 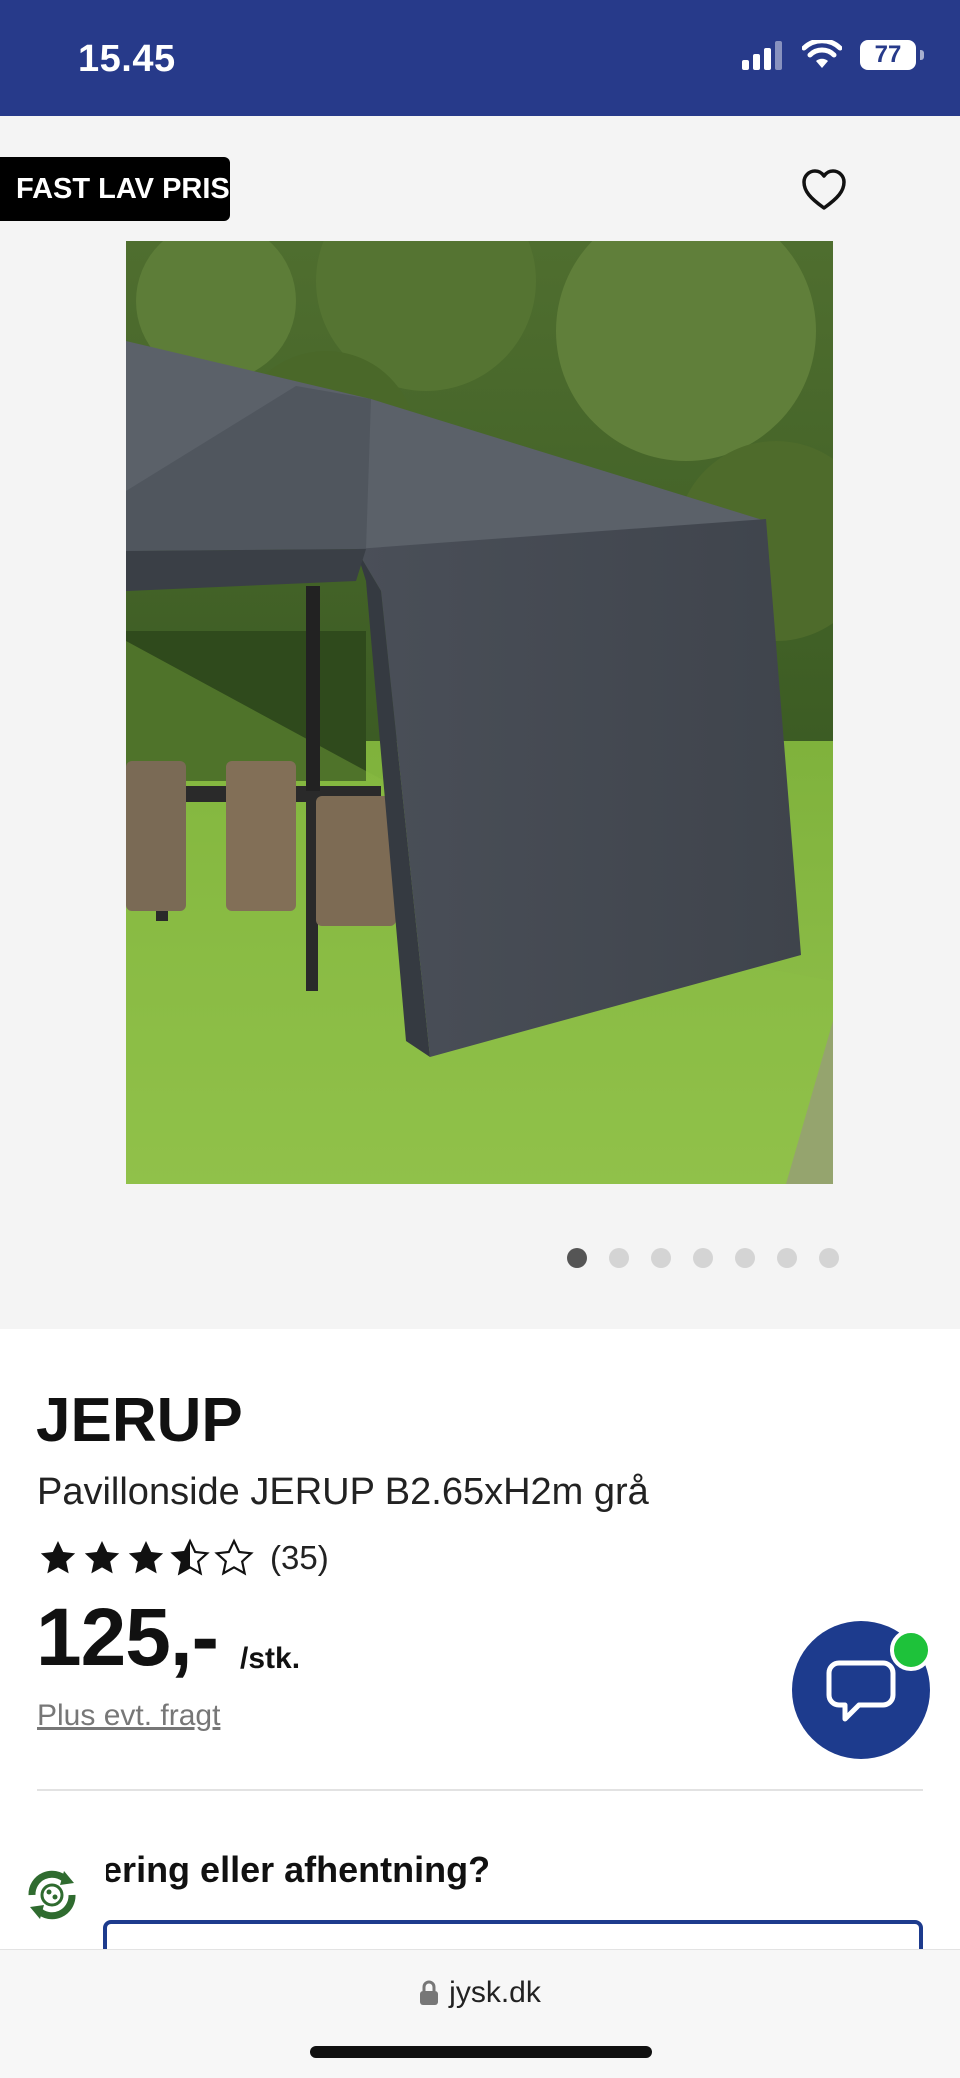 I want to click on lock-icon, so click(x=429, y=1992).